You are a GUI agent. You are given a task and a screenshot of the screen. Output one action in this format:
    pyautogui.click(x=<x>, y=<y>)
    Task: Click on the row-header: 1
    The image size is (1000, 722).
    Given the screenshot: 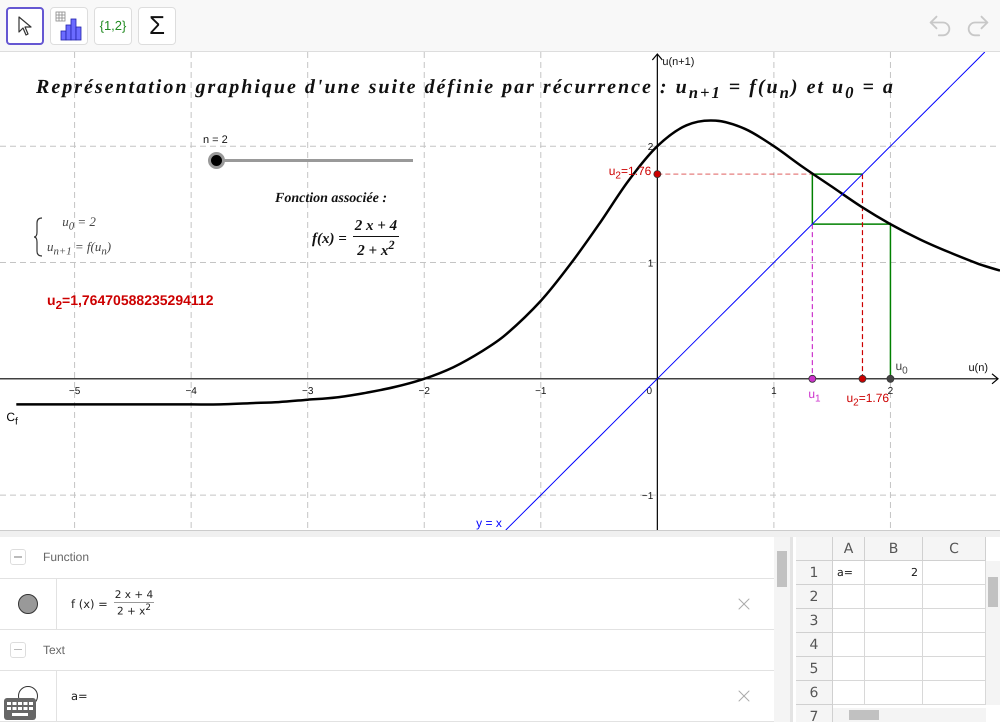 What is the action you would take?
    pyautogui.click(x=814, y=573)
    